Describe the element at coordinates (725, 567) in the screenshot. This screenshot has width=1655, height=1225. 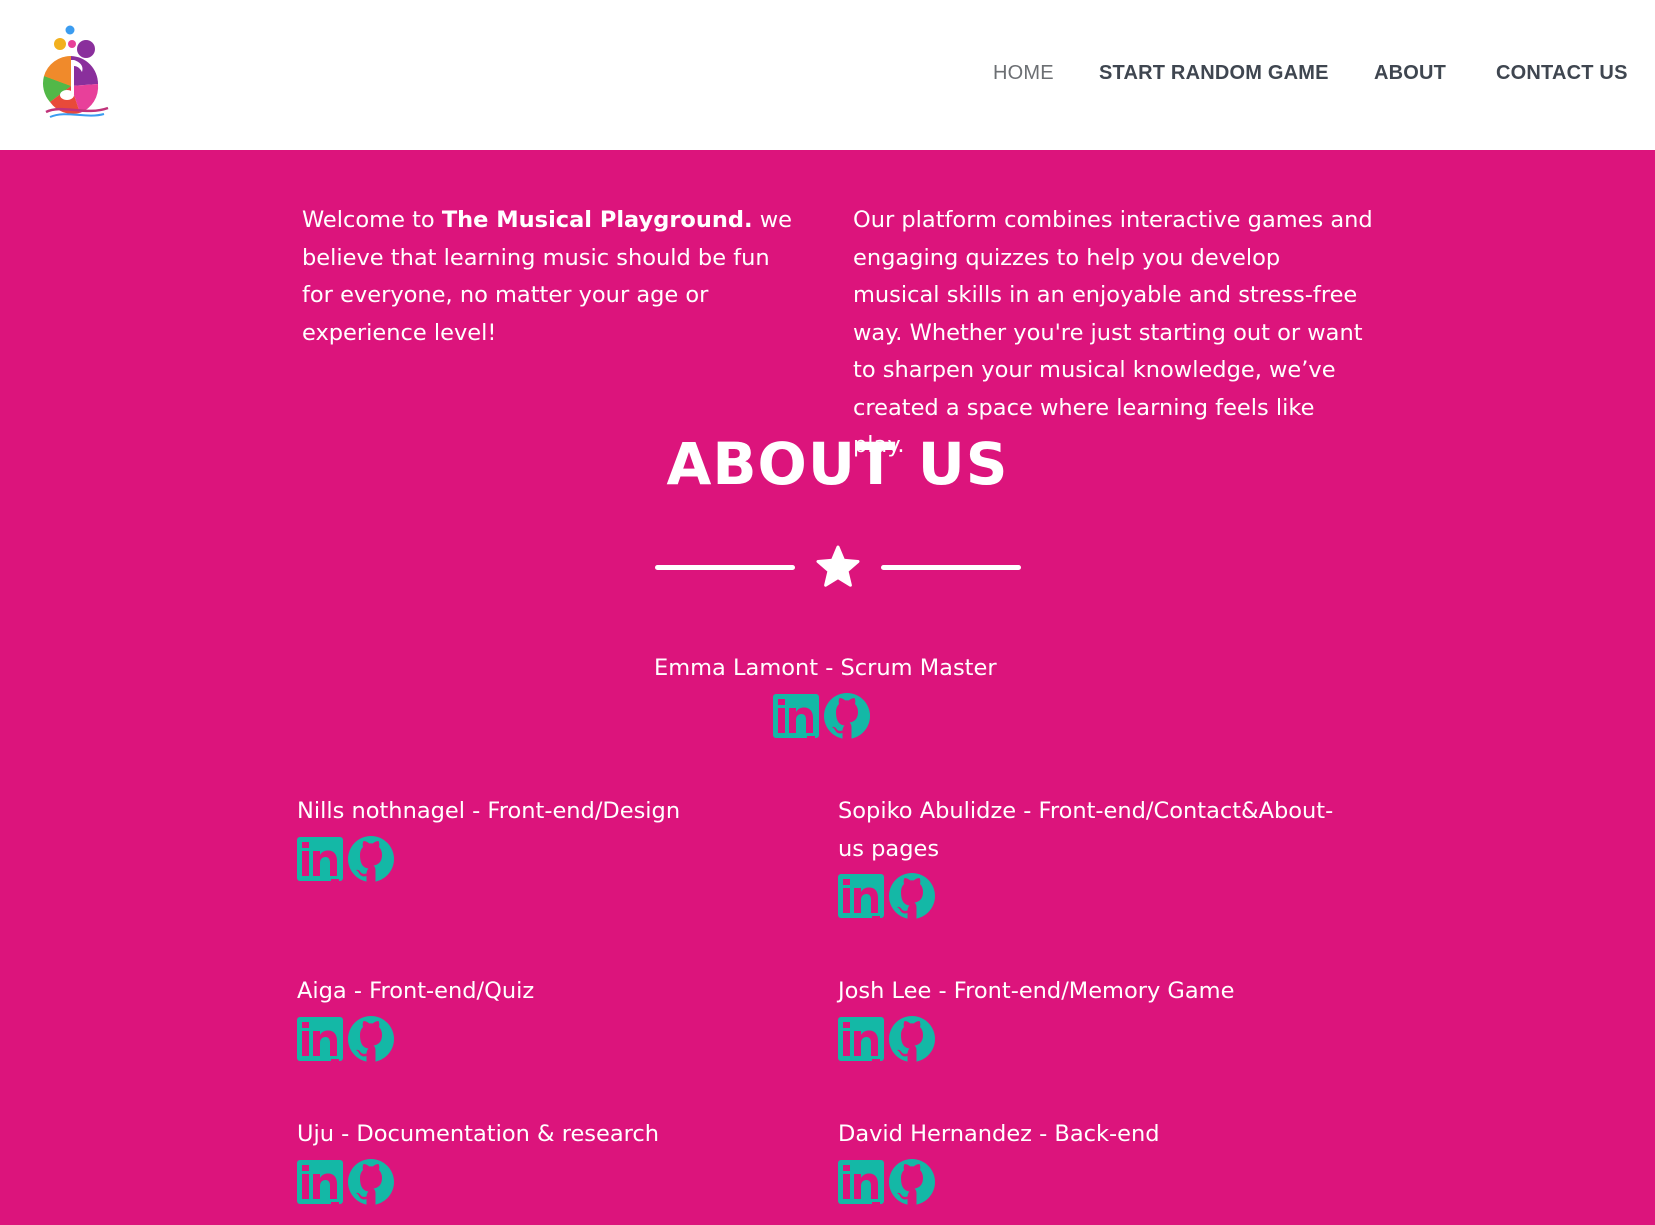
I see `divider-line-left` at that location.